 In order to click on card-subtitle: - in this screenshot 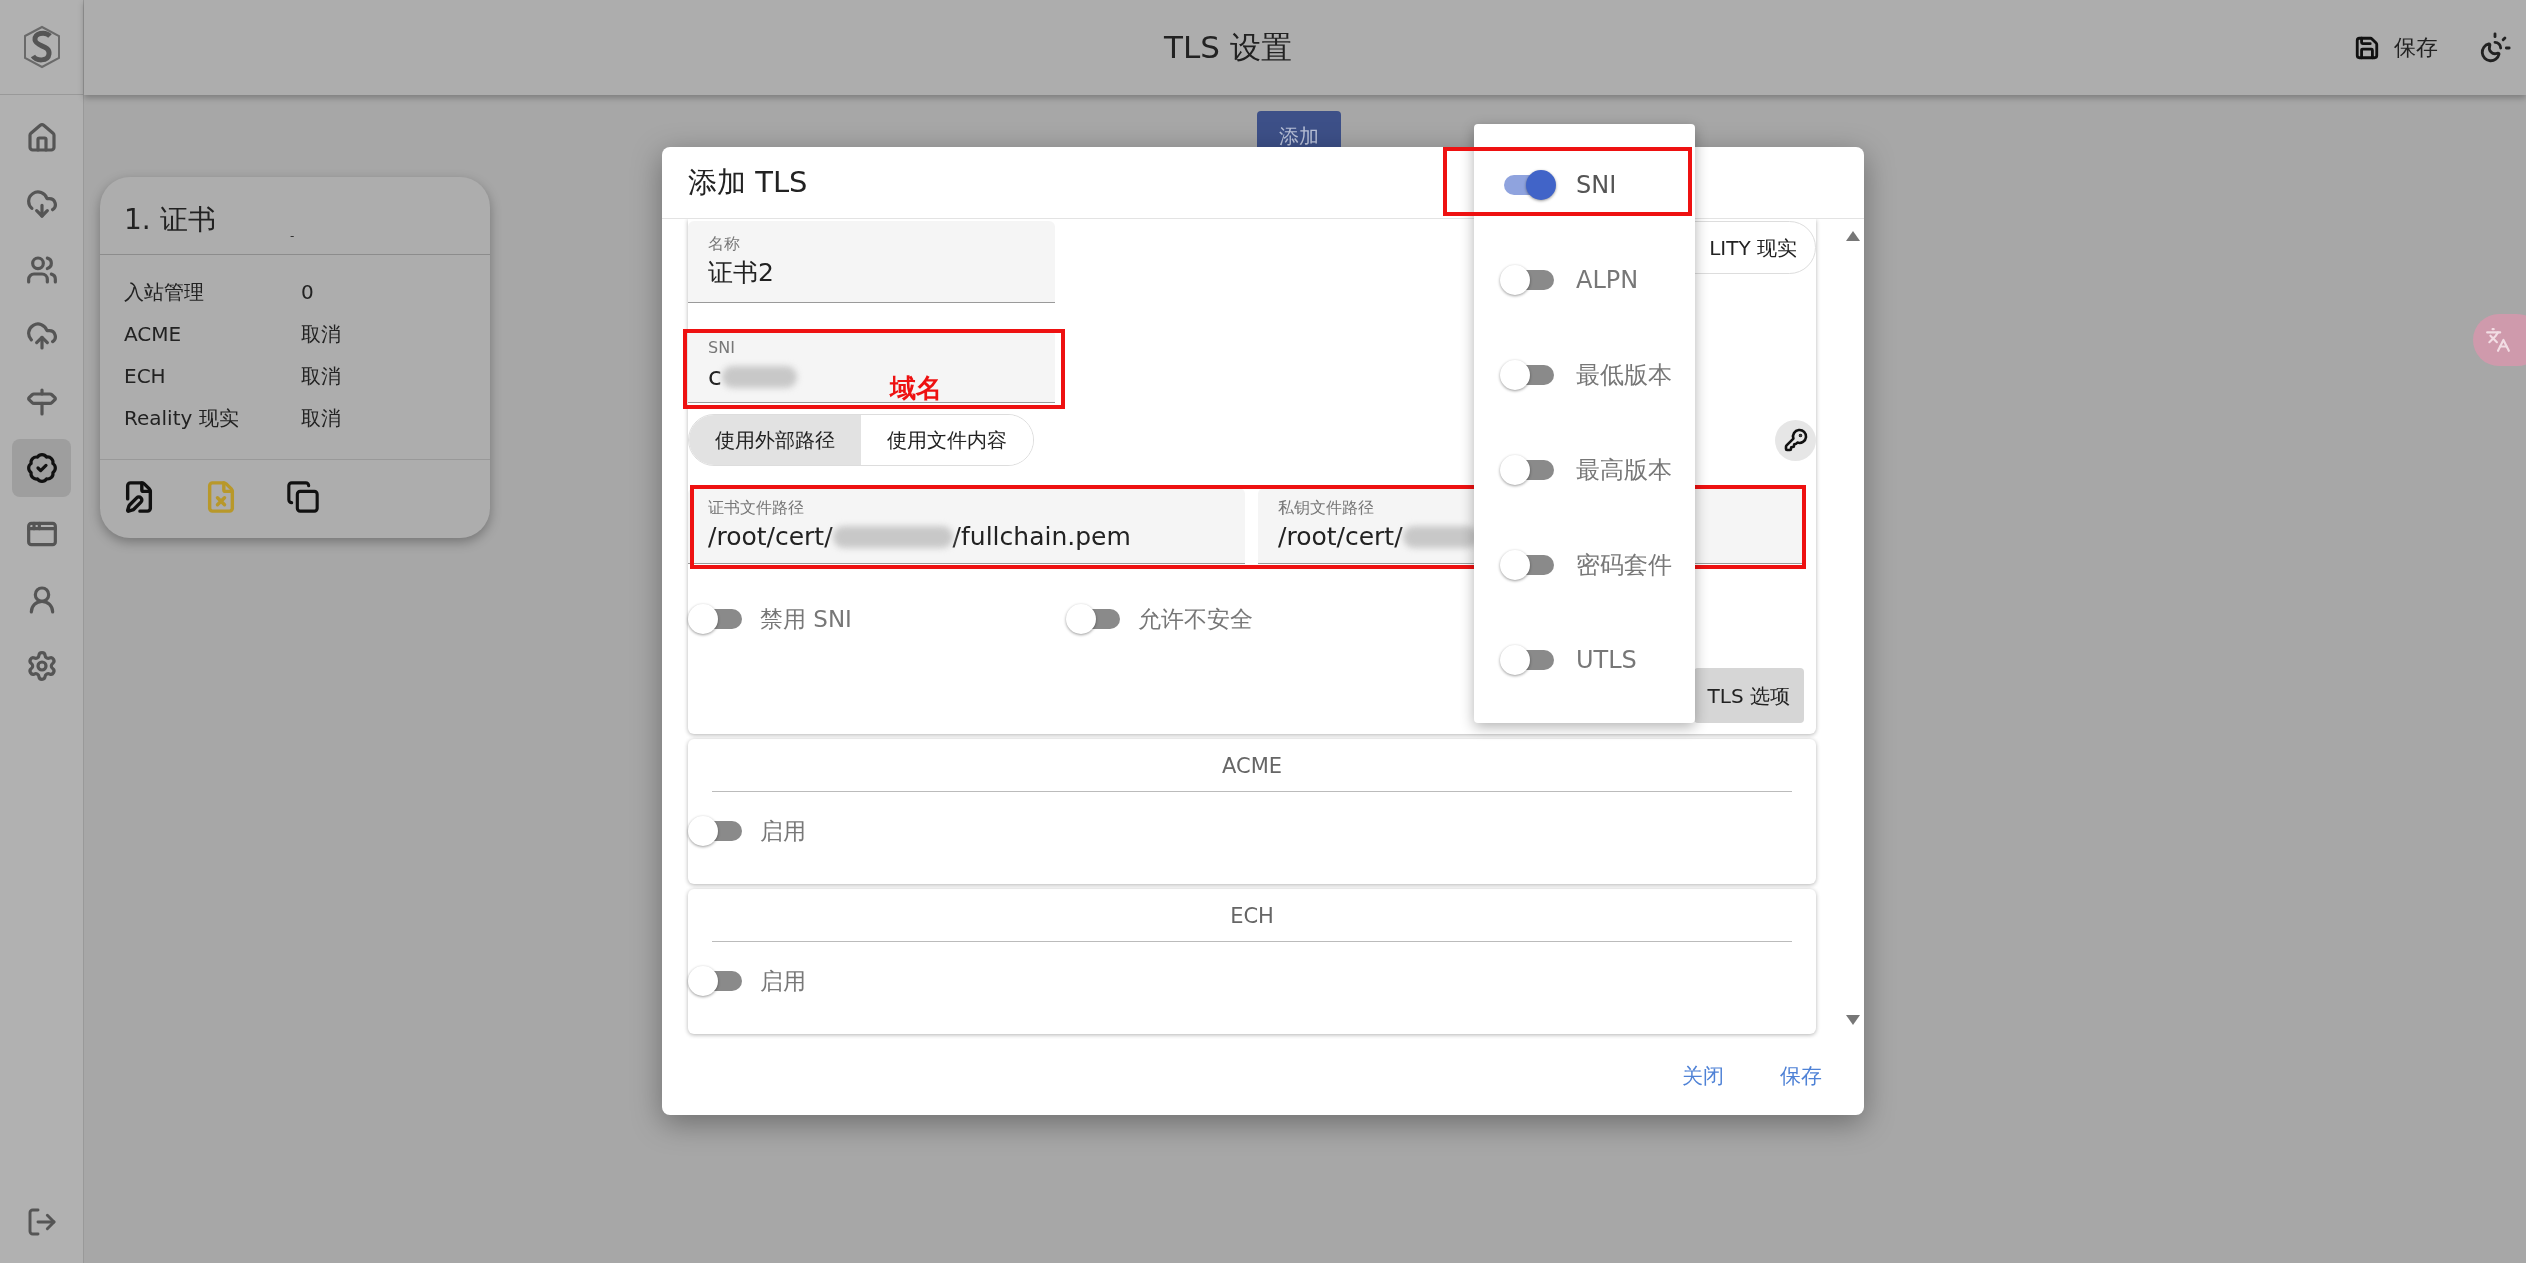, I will do `click(292, 236)`.